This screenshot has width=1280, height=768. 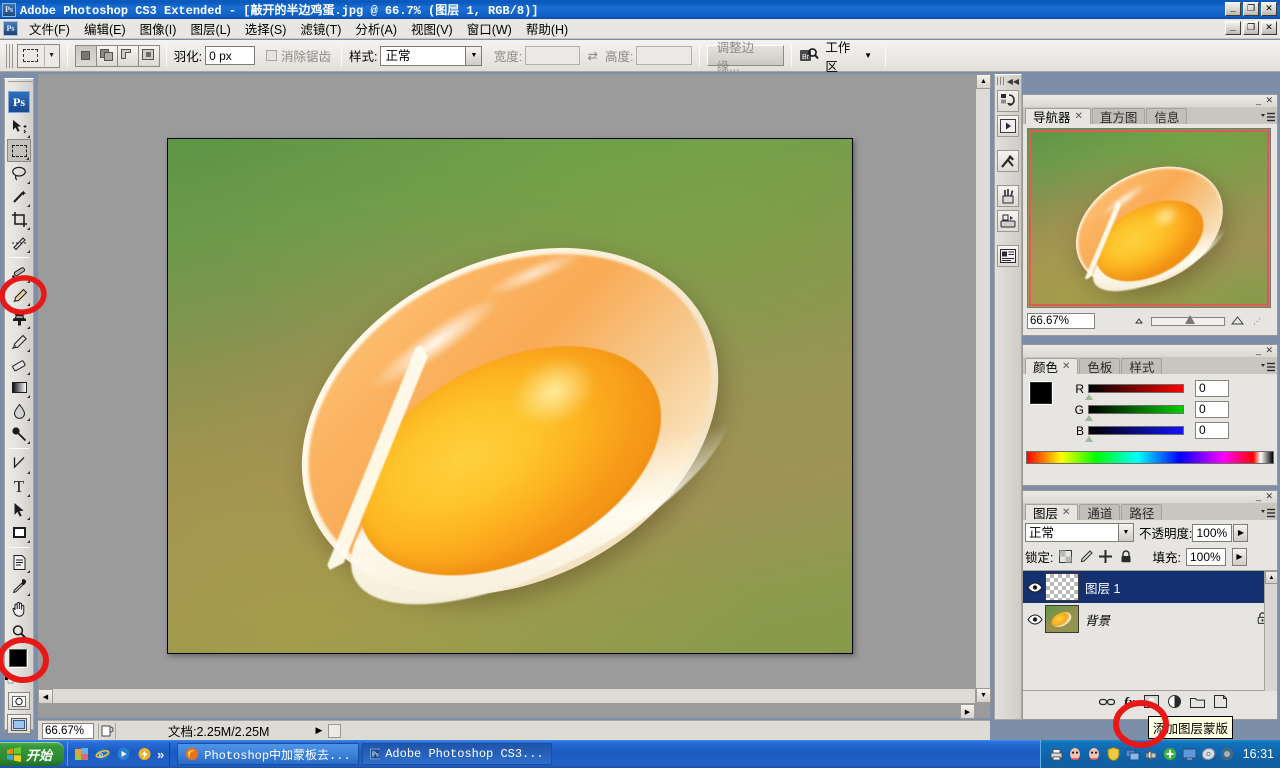 I want to click on layer-style-icon: fx, so click(x=1129, y=702).